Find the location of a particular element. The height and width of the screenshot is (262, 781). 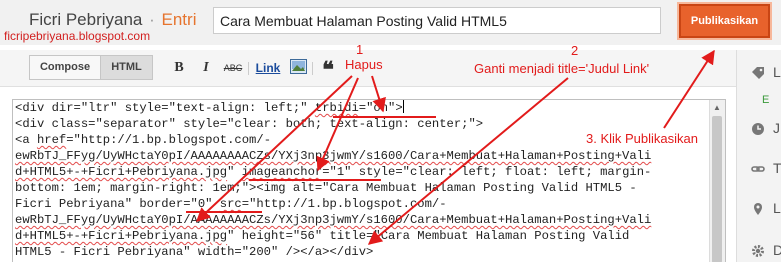

annotation-number-2: 2 is located at coordinates (575, 50).